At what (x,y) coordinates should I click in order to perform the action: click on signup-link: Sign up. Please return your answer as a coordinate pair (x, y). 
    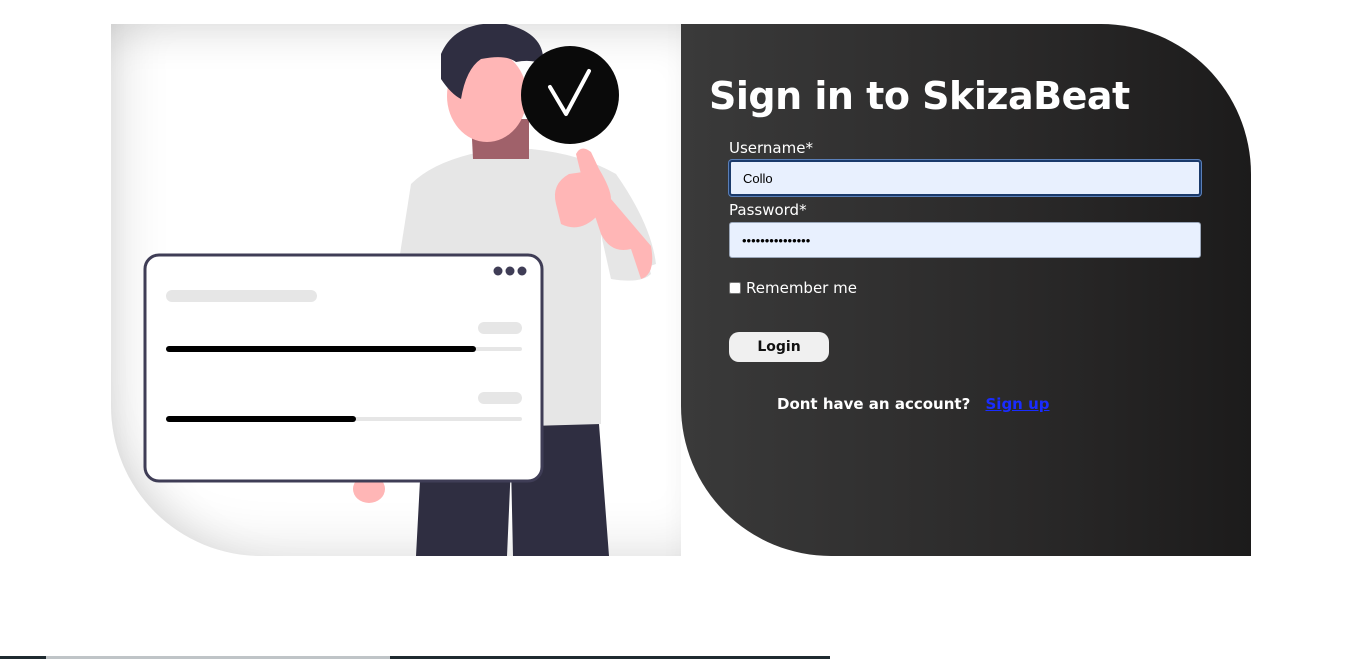
    Looking at the image, I should click on (1018, 404).